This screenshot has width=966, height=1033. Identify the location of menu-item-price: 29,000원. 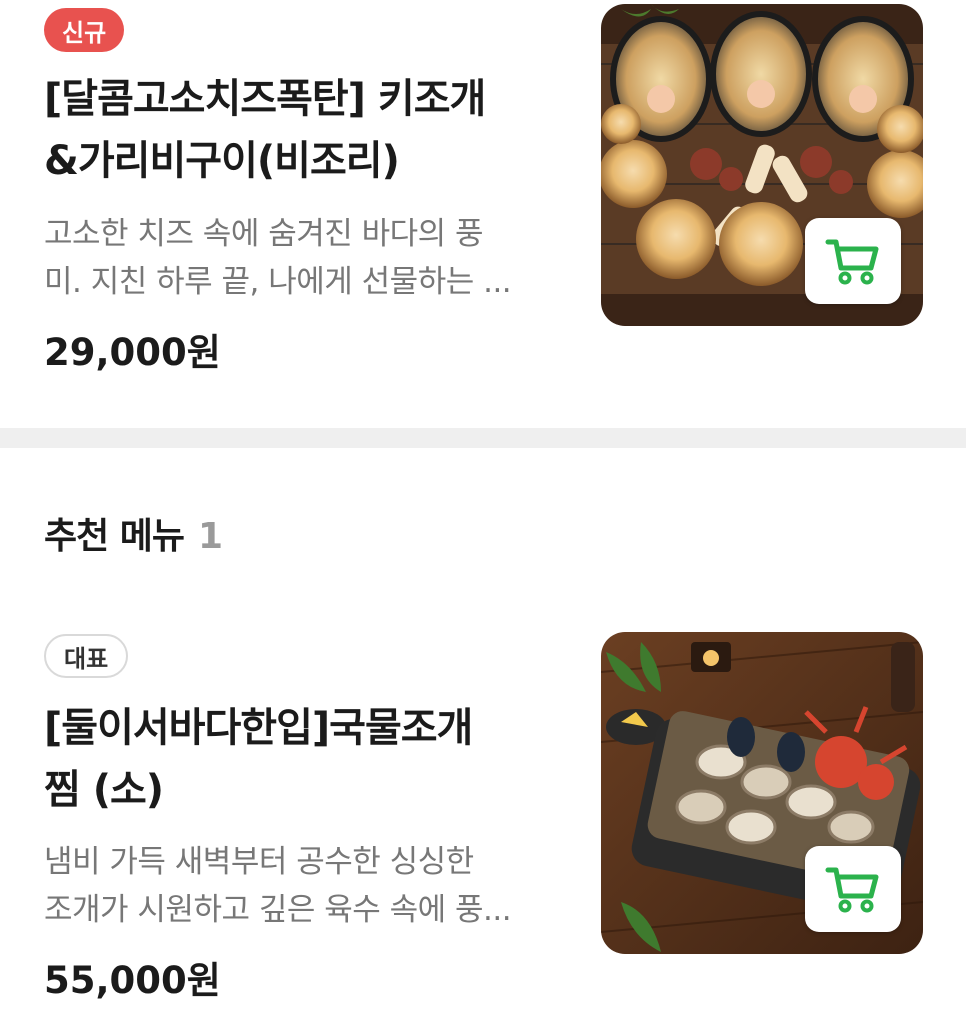
(132, 352).